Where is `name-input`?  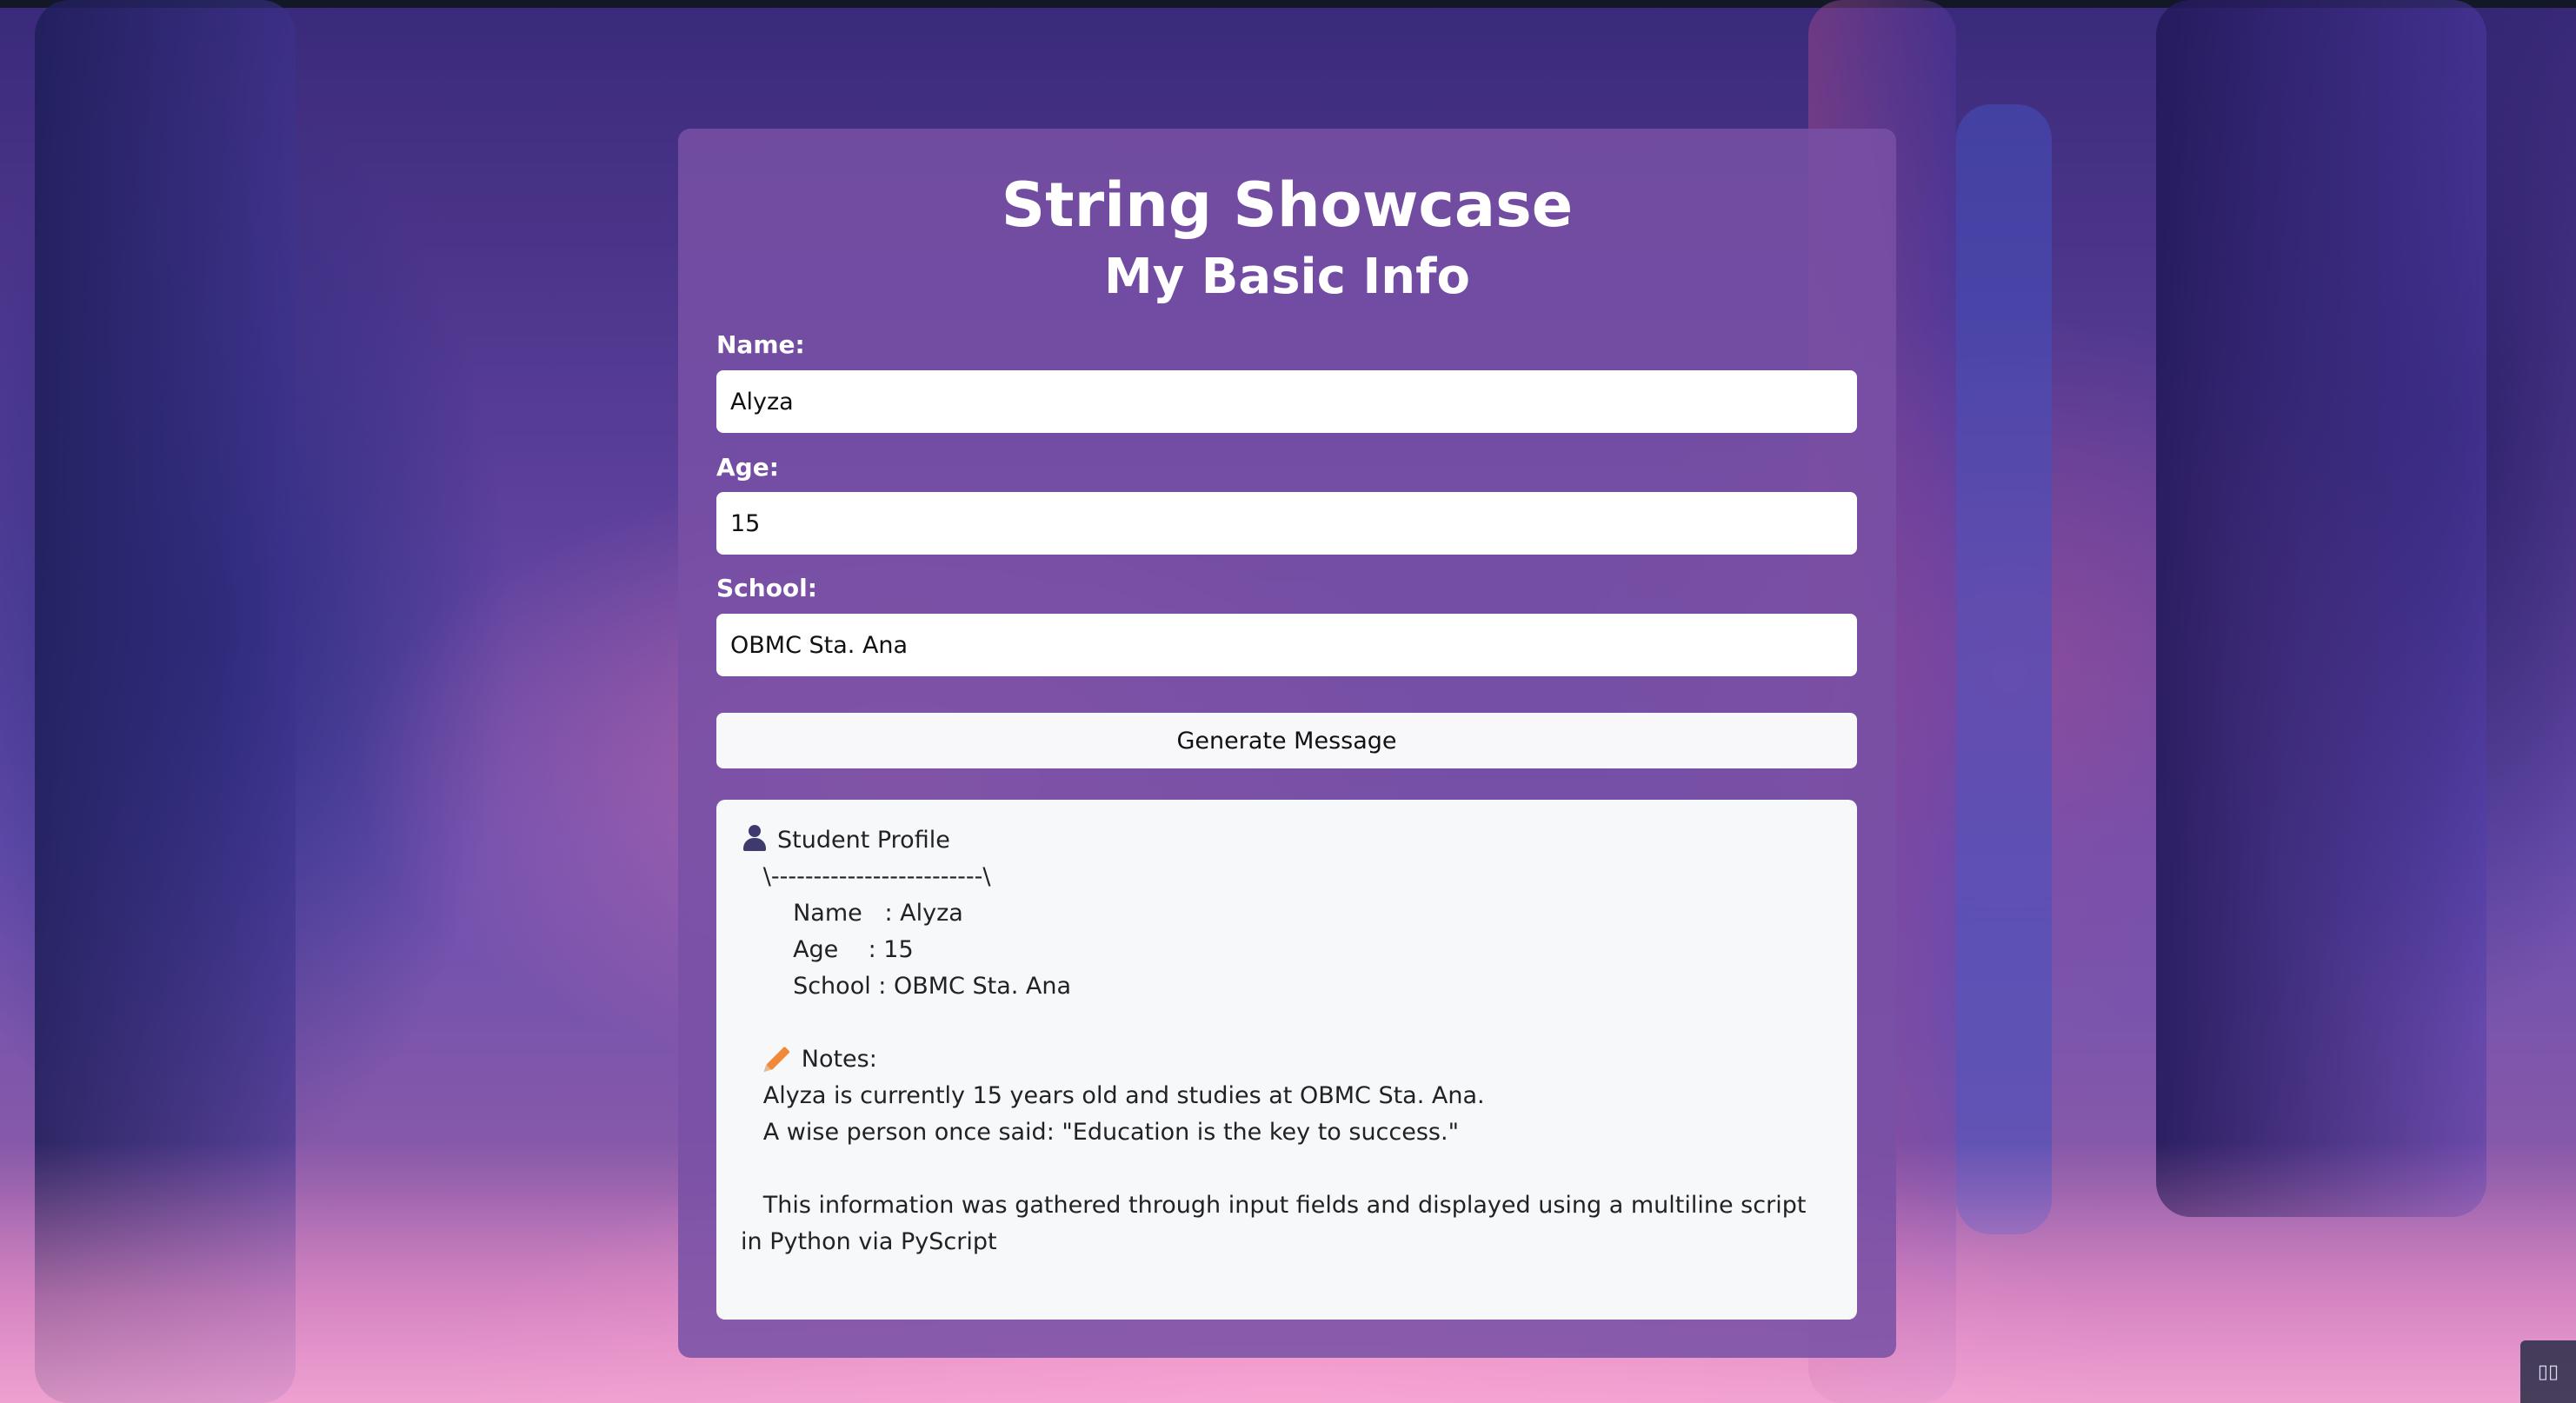
name-input is located at coordinates (1286, 401).